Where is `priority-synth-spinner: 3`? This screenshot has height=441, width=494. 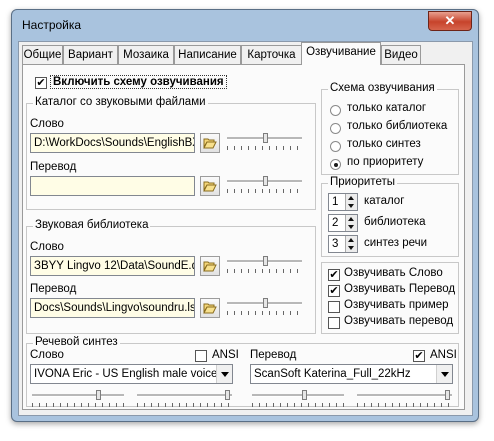
priority-synth-spinner: 3 is located at coordinates (343, 244).